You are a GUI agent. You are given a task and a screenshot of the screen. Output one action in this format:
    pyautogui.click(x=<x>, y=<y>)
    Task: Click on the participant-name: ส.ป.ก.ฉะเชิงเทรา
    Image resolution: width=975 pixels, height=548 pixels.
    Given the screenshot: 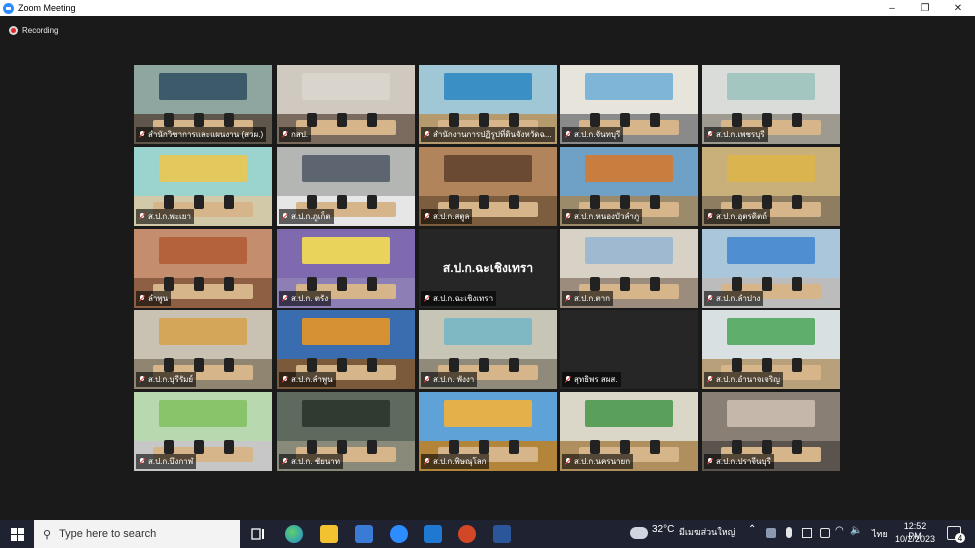 What is the action you would take?
    pyautogui.click(x=463, y=298)
    